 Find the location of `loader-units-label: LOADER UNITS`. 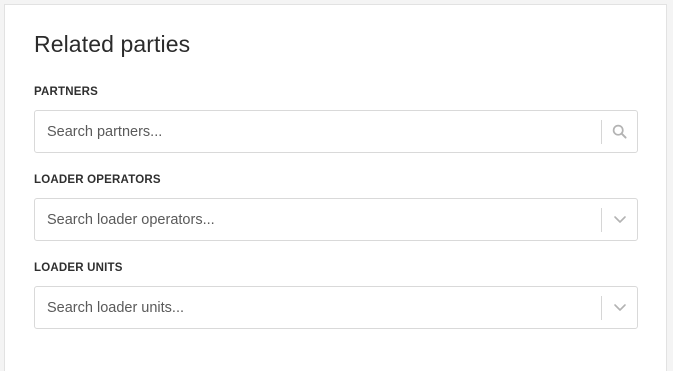

loader-units-label: LOADER UNITS is located at coordinates (78, 268).